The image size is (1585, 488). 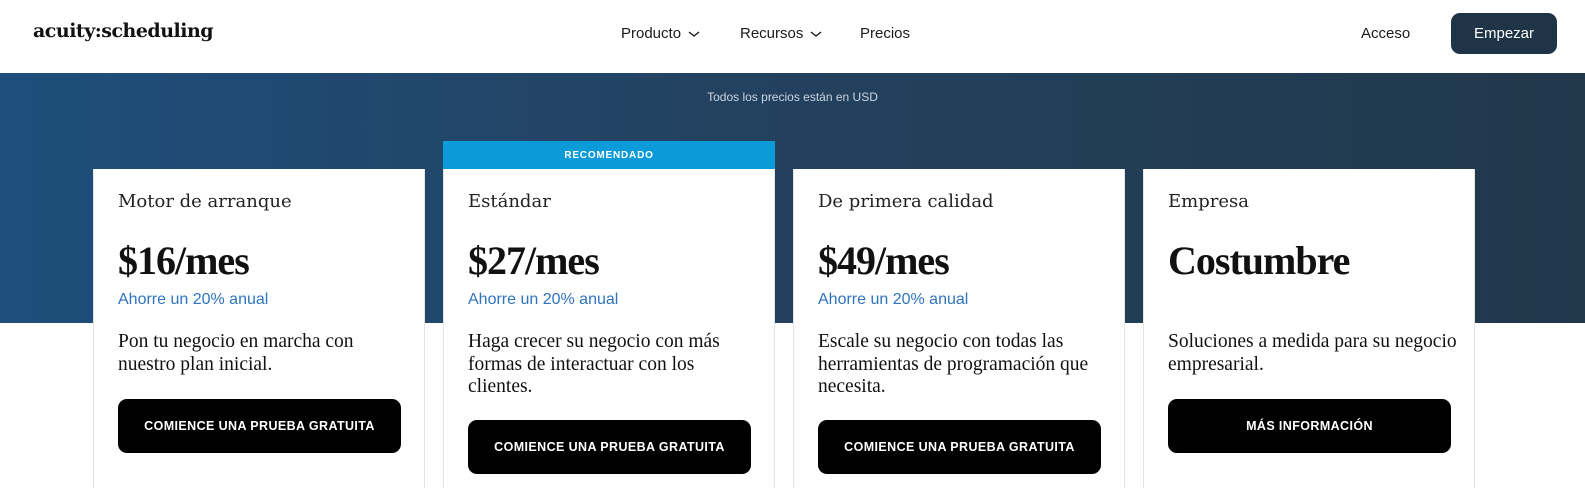 I want to click on nav-item-precios: Precios, so click(x=885, y=33).